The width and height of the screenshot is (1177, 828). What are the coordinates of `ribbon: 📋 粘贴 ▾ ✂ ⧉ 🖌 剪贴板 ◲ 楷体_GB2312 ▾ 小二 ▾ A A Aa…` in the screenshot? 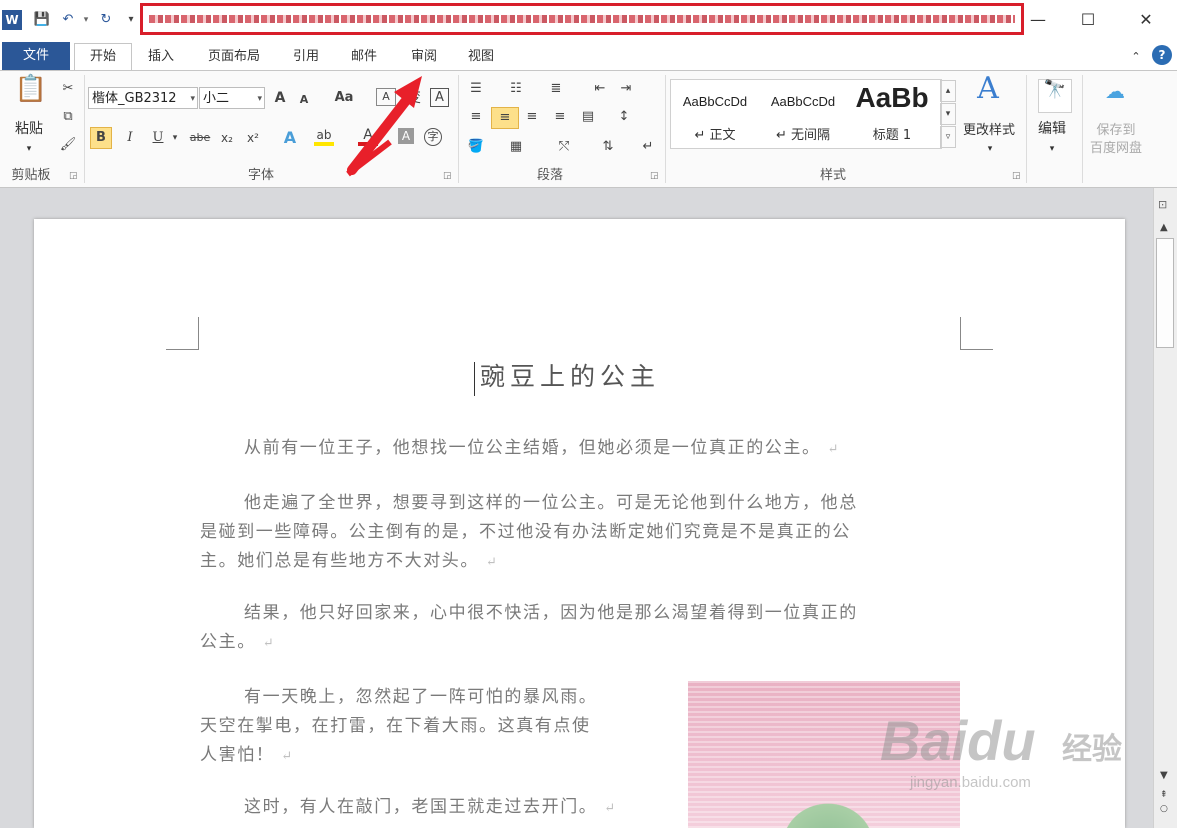 It's located at (588, 129).